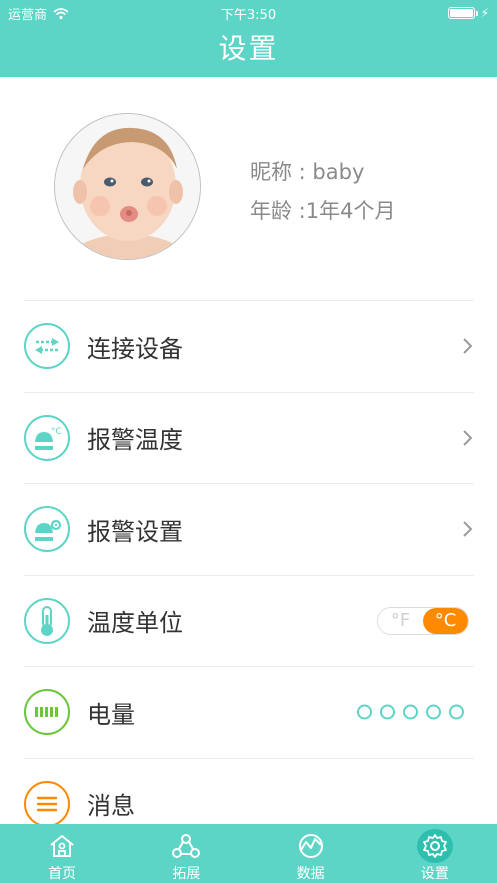 Image resolution: width=497 pixels, height=883 pixels. I want to click on extend-icon, so click(186, 846).